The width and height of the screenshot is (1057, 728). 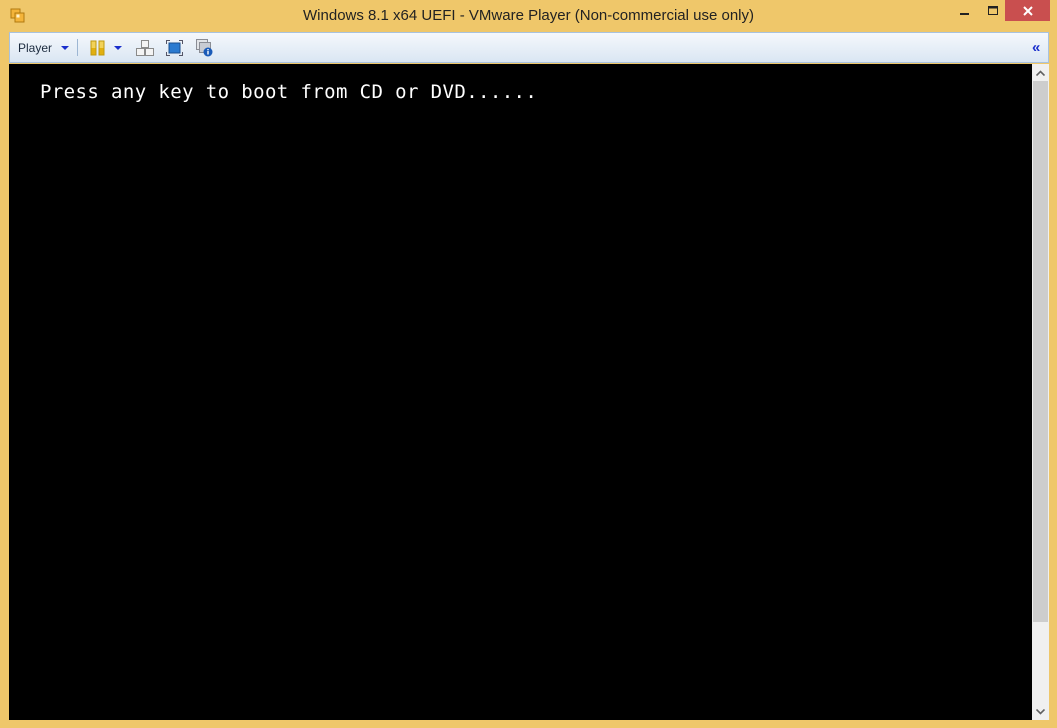 I want to click on unity-button, so click(x=205, y=47).